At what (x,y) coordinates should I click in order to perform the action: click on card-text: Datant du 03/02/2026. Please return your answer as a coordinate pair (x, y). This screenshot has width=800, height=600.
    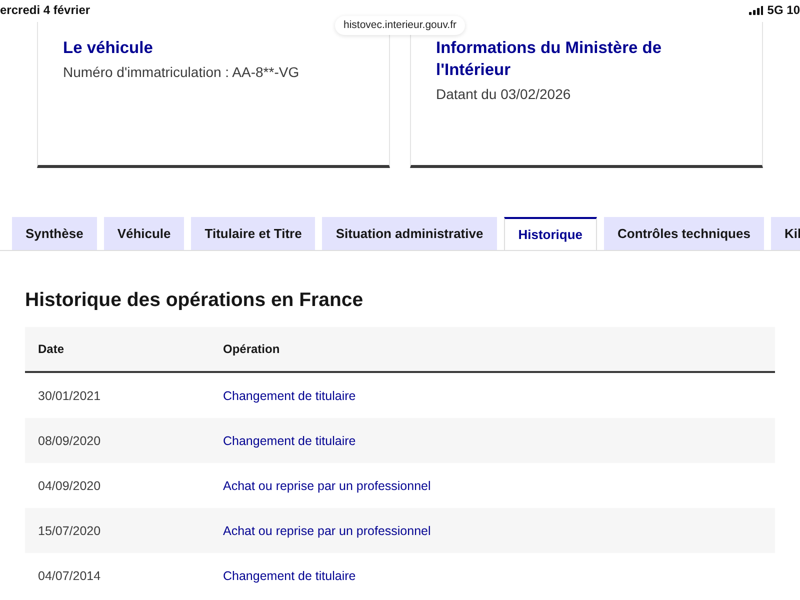
    Looking at the image, I should click on (504, 94).